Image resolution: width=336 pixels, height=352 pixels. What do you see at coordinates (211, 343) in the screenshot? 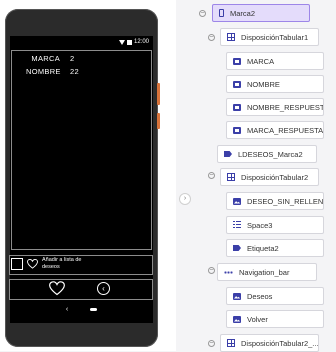
I see `toggle-disp2b-icon: −` at bounding box center [211, 343].